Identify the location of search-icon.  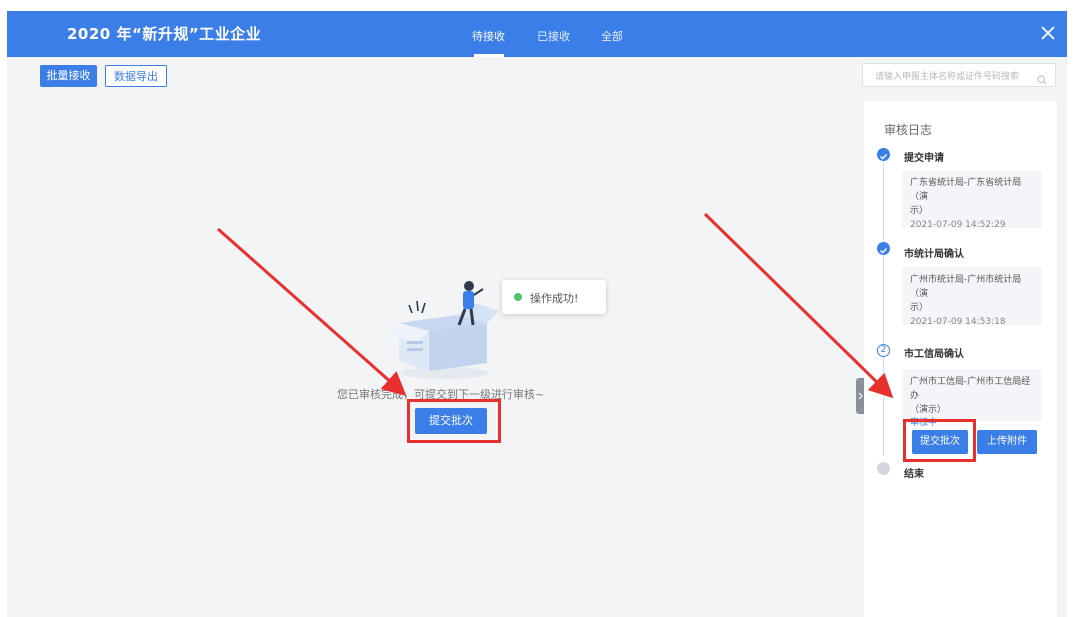
(1042, 77).